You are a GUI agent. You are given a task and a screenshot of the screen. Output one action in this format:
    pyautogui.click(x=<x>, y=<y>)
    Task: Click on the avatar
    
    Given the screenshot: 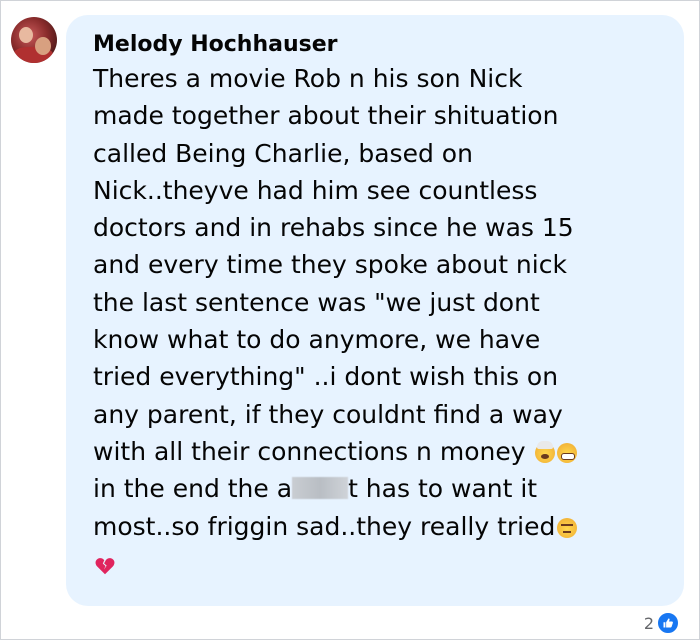 What is the action you would take?
    pyautogui.click(x=34, y=40)
    